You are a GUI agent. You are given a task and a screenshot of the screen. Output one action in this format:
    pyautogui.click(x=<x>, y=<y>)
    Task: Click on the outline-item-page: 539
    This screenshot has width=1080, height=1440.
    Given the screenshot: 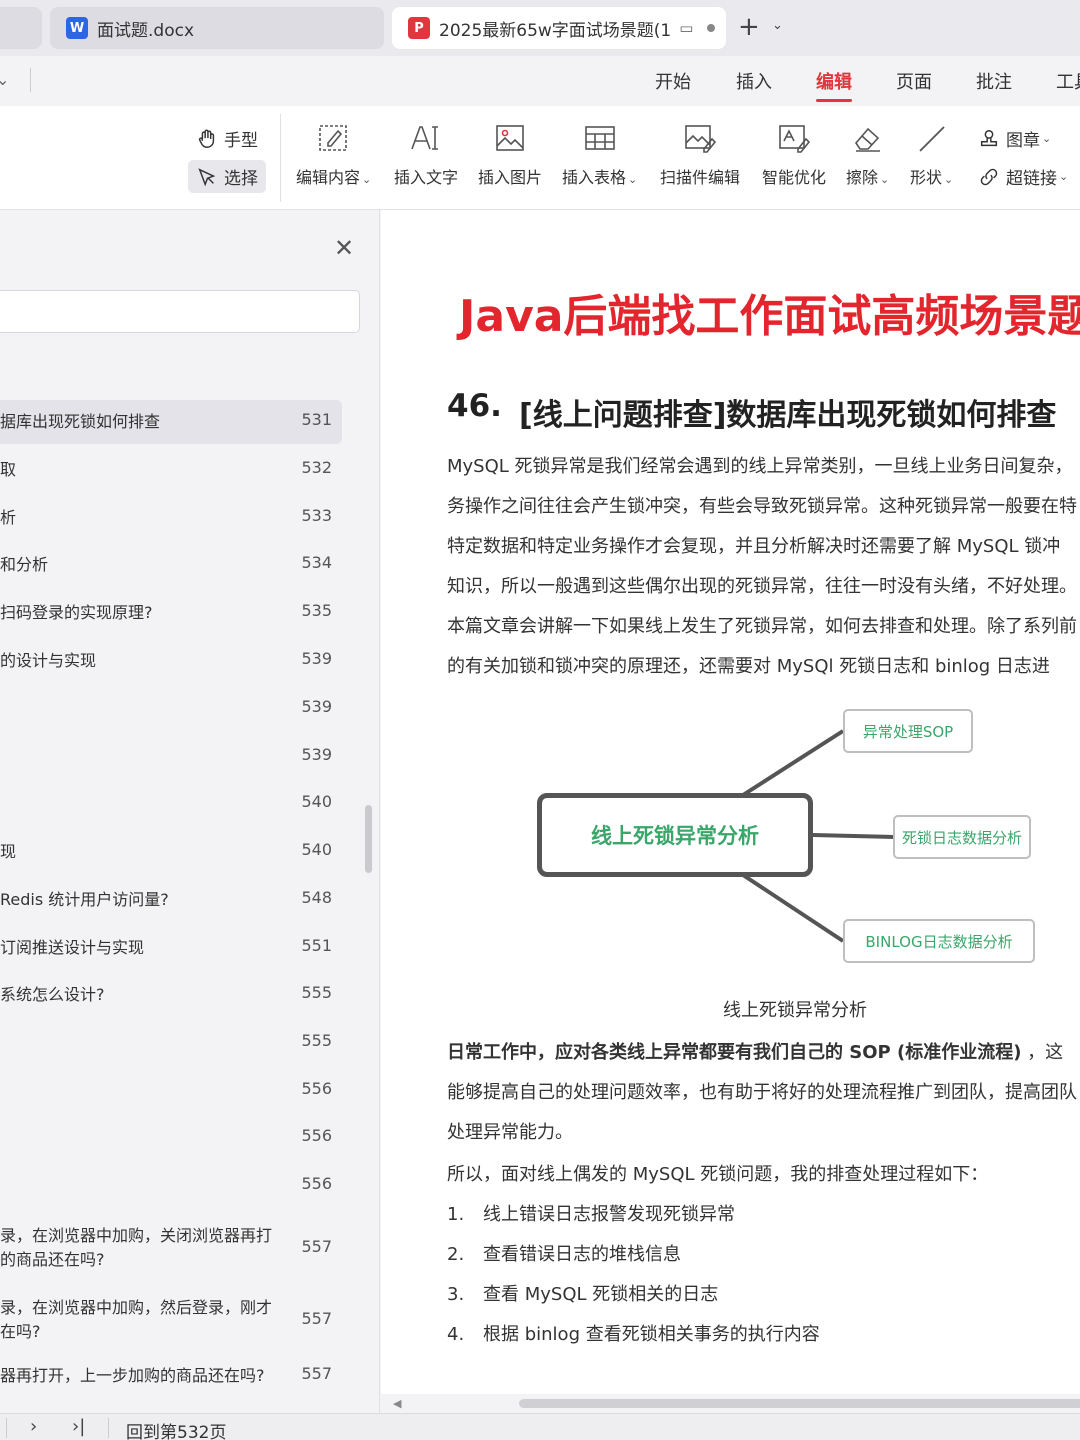 What is the action you would take?
    pyautogui.click(x=316, y=754)
    